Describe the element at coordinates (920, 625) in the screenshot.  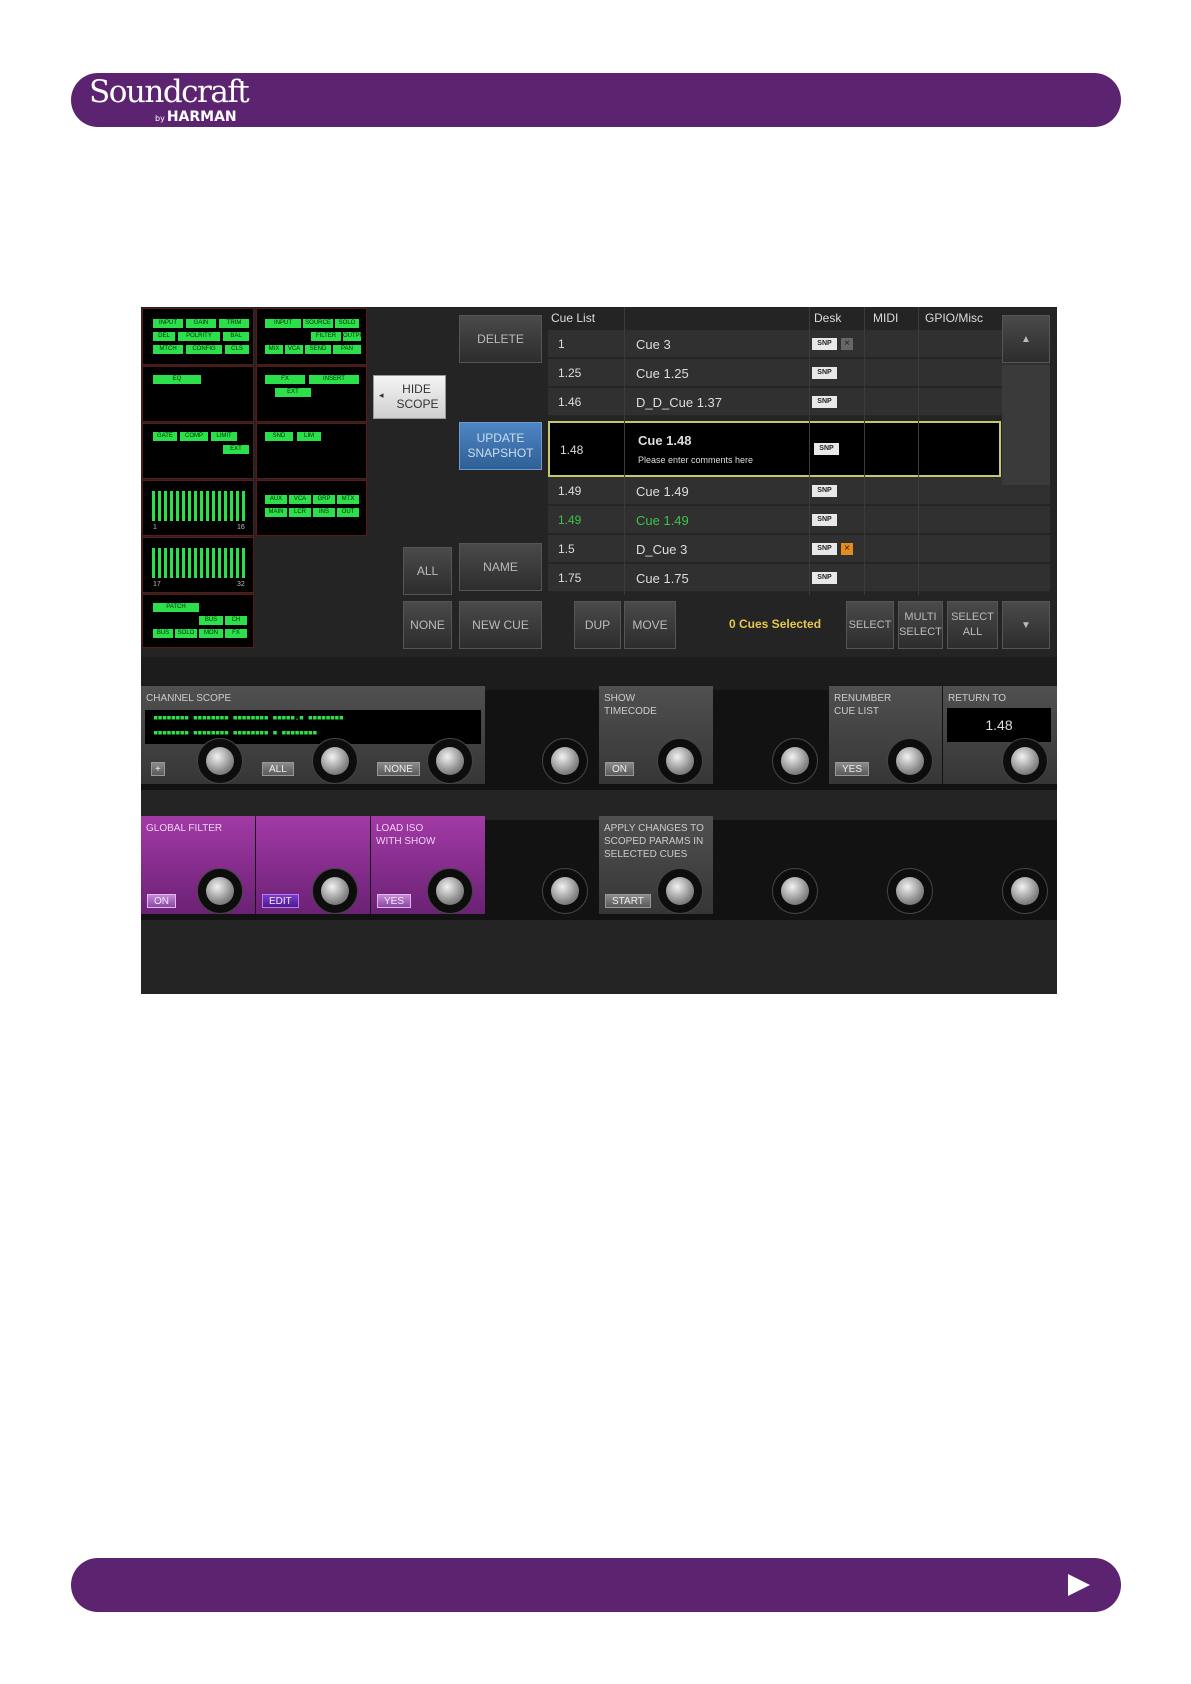
I see `multi-select-button: MULTI SELECT` at that location.